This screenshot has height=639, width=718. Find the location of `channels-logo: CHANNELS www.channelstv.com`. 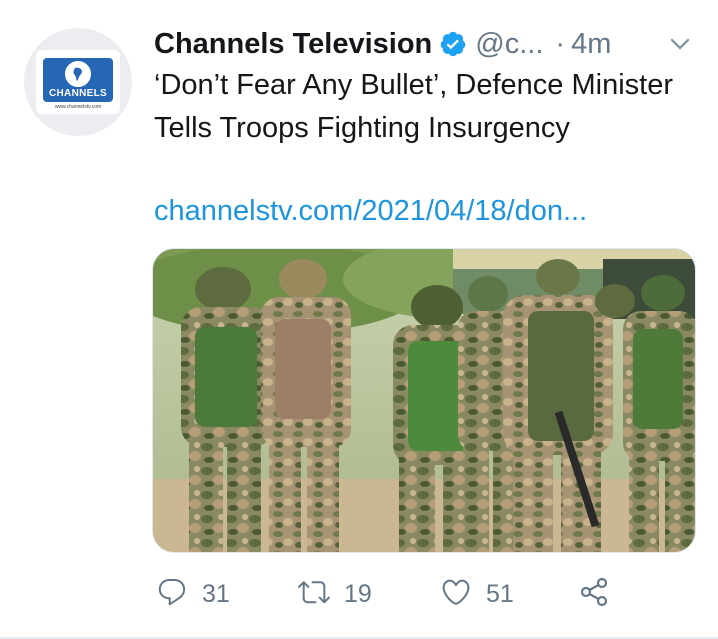

channels-logo: CHANNELS www.channelstv.com is located at coordinates (78, 82).